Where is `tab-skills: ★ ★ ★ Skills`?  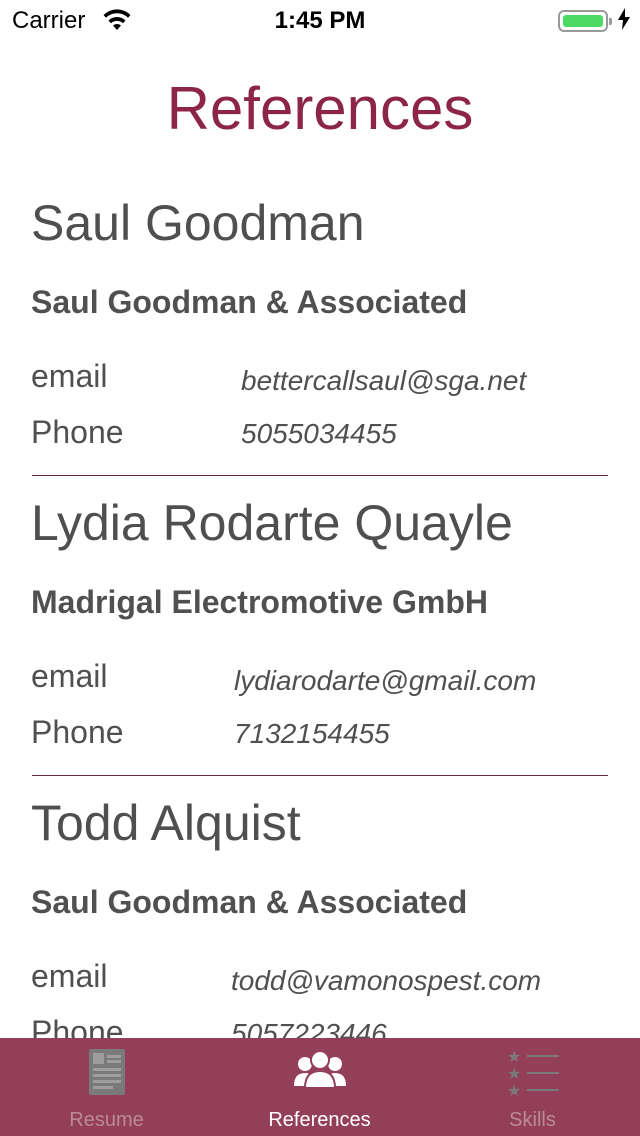 tab-skills: ★ ★ ★ Skills is located at coordinates (532, 1087).